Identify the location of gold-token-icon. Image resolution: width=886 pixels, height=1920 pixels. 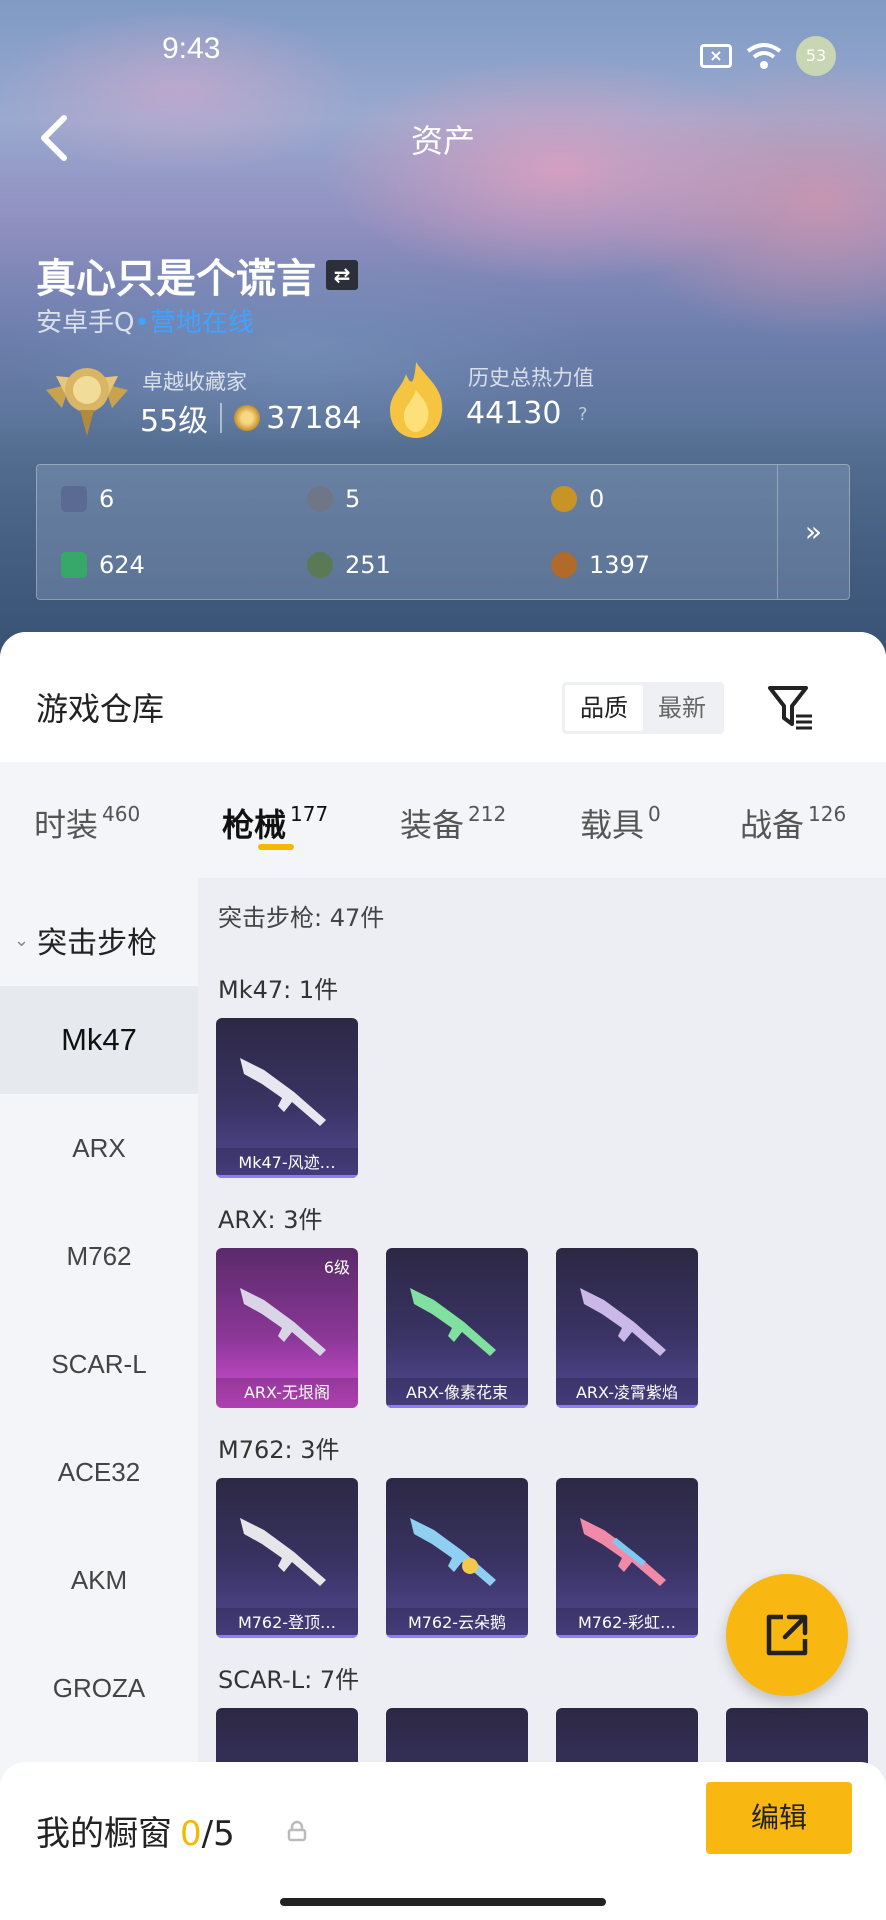
(564, 499).